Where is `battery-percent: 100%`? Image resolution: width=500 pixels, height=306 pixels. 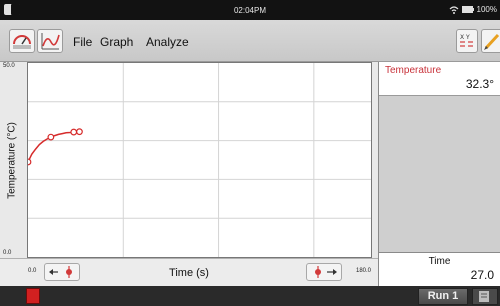
battery-percent: 100% is located at coordinates (486, 9).